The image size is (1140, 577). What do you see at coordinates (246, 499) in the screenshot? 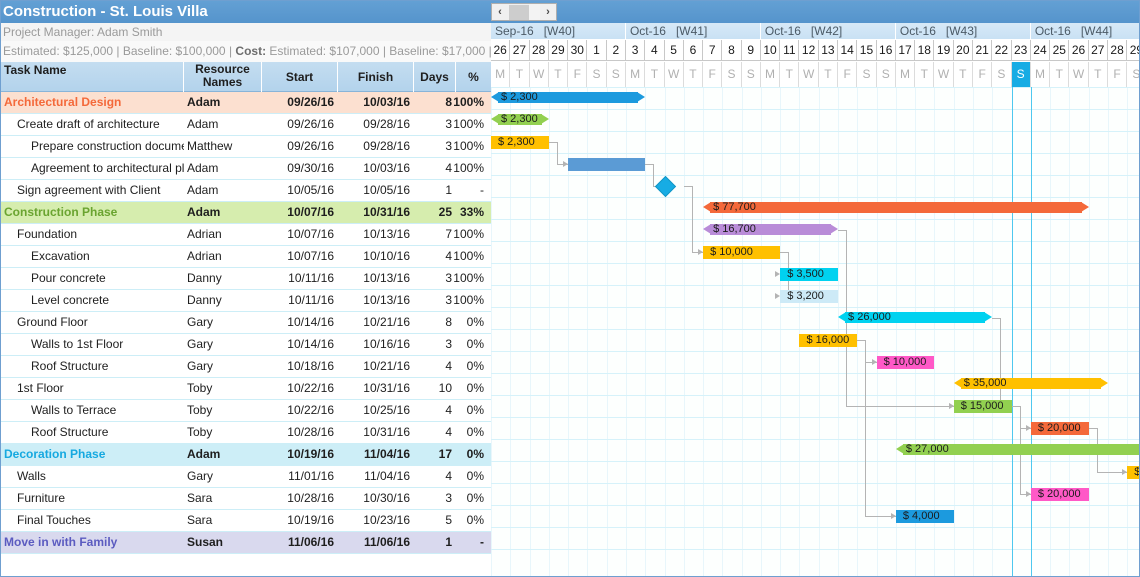
I see `table-row: Furniture Sara 10/28/16 10/30/16 3 0%` at bounding box center [246, 499].